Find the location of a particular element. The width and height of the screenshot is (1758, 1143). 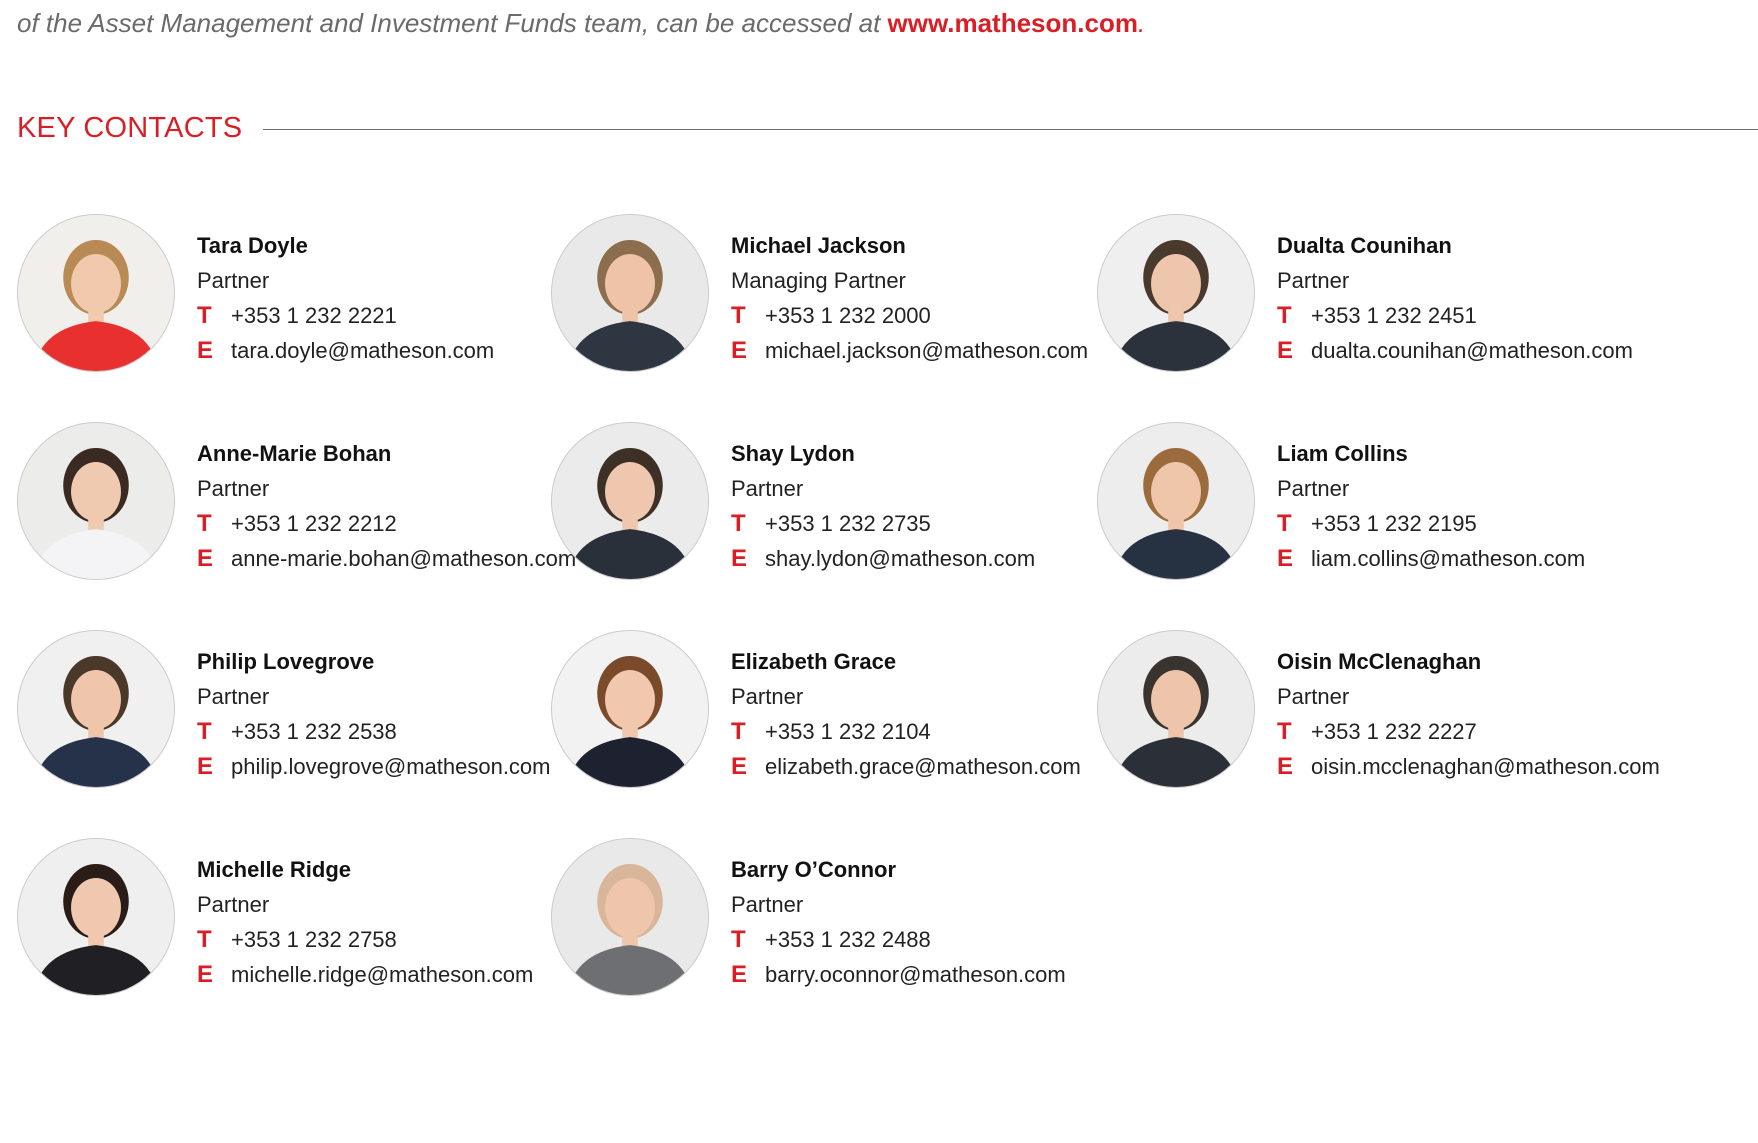

contact-phone-row: T +353 1 232 2227 is located at coordinates (1468, 731).